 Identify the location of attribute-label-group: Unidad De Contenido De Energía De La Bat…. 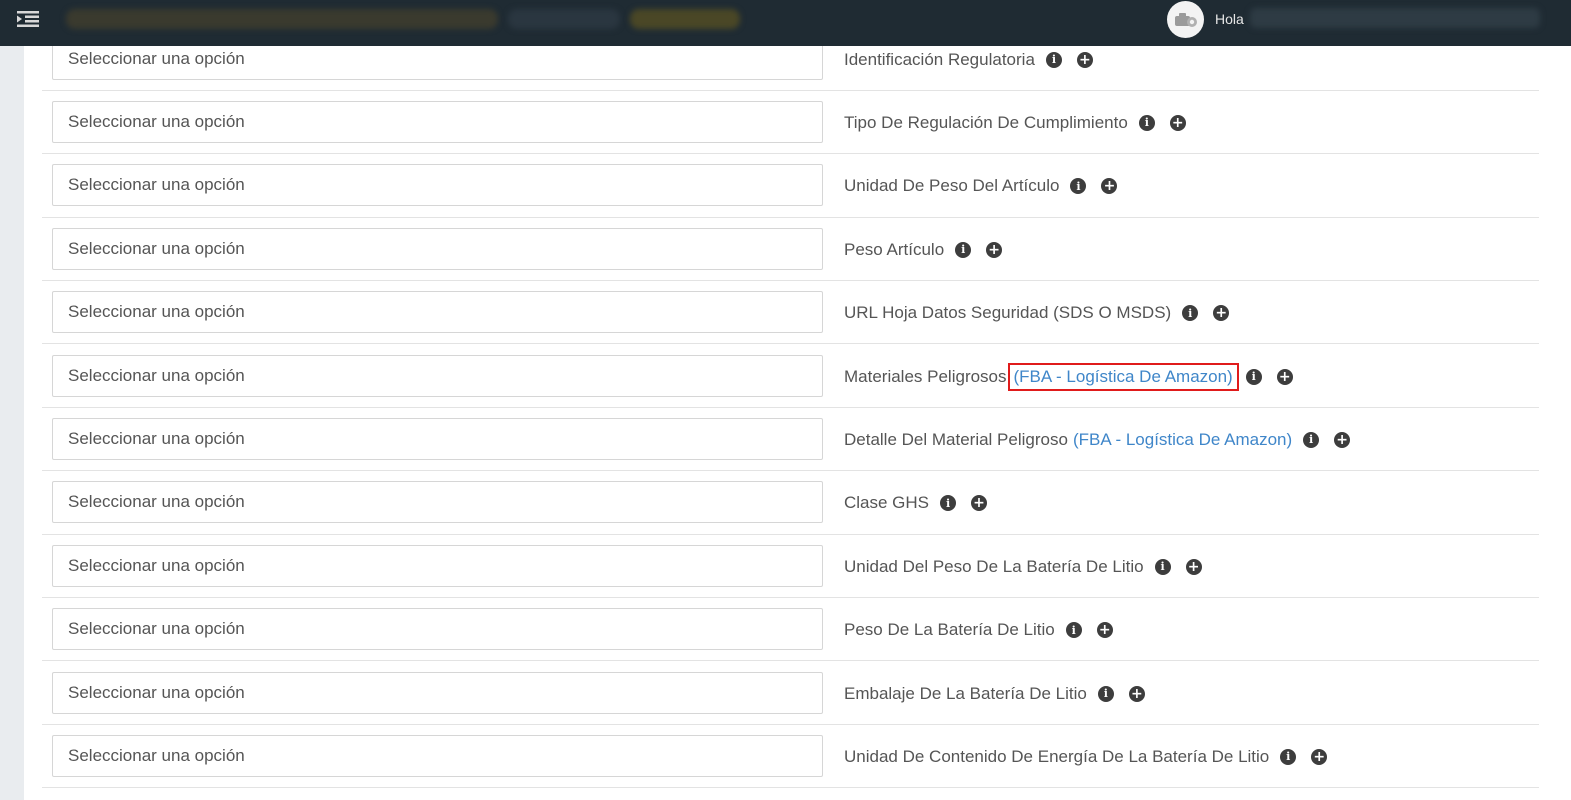
(1086, 756).